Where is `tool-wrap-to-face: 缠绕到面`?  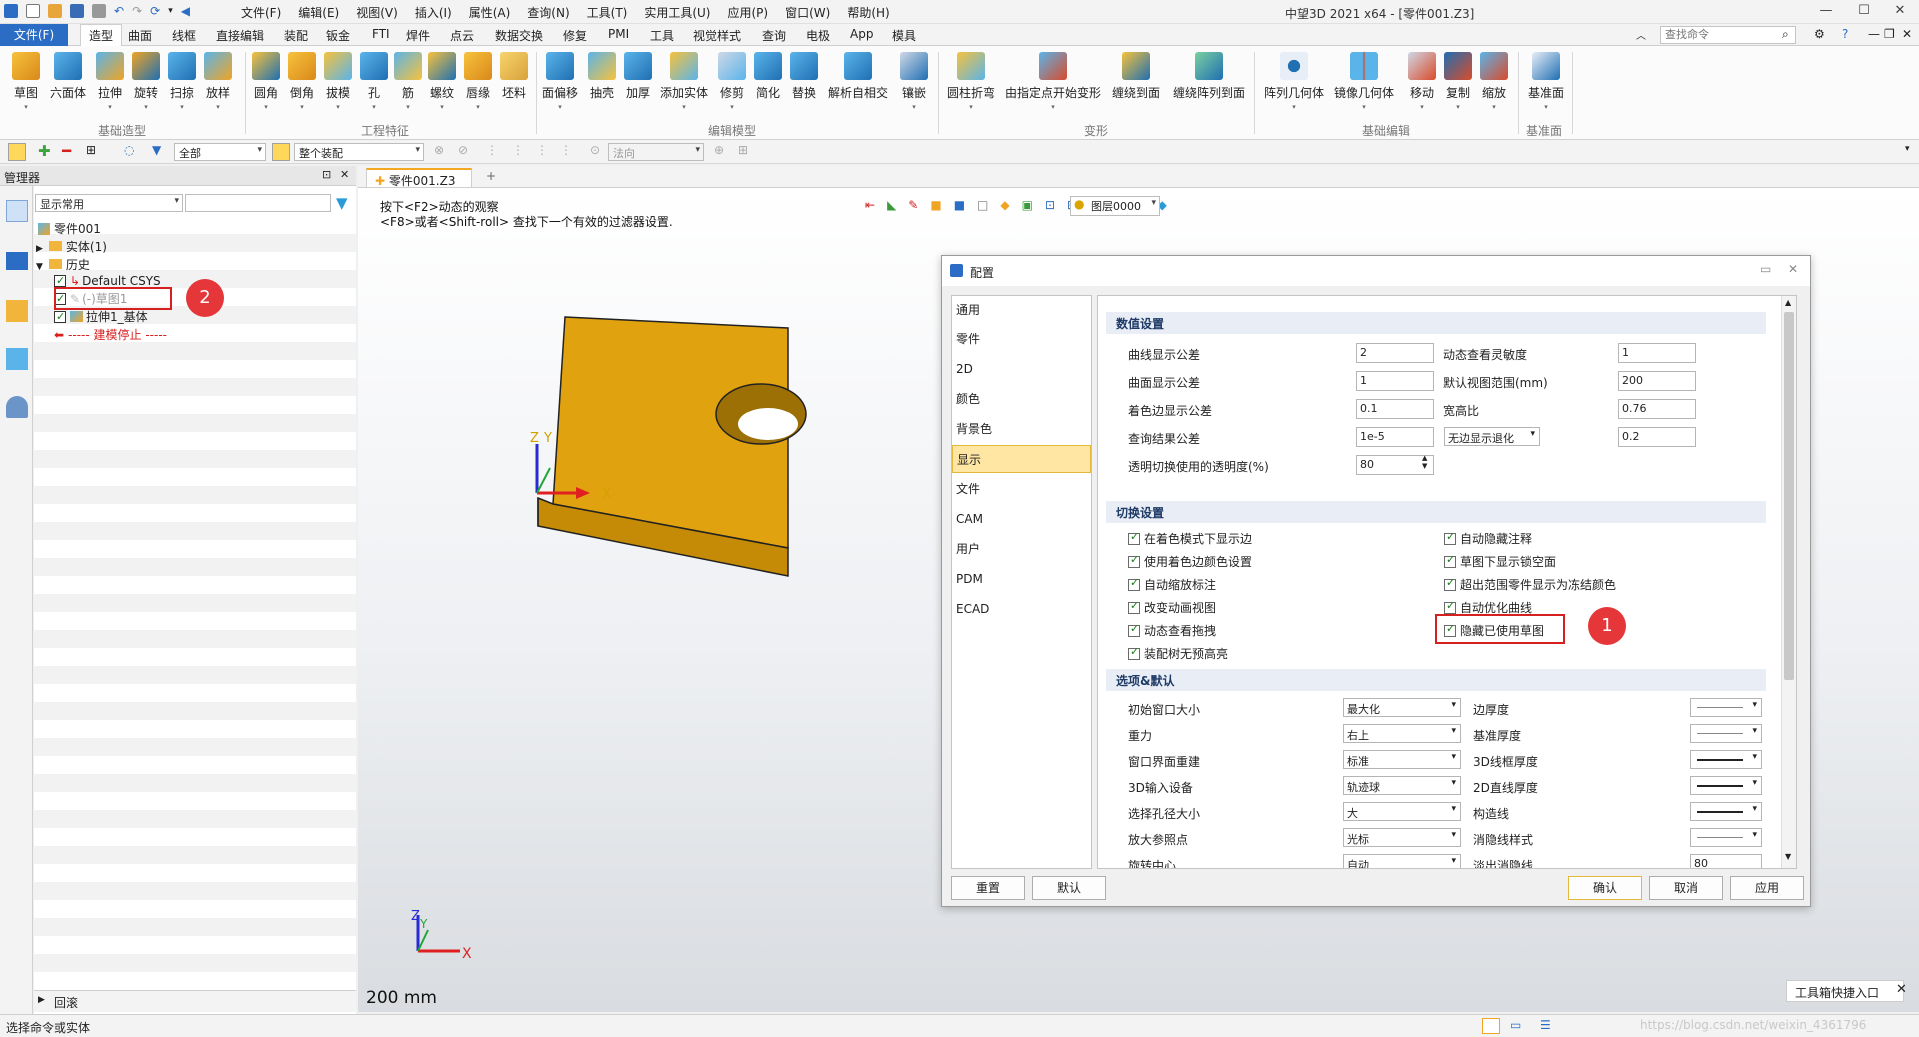 tool-wrap-to-face: 缠绕到面 is located at coordinates (1136, 76).